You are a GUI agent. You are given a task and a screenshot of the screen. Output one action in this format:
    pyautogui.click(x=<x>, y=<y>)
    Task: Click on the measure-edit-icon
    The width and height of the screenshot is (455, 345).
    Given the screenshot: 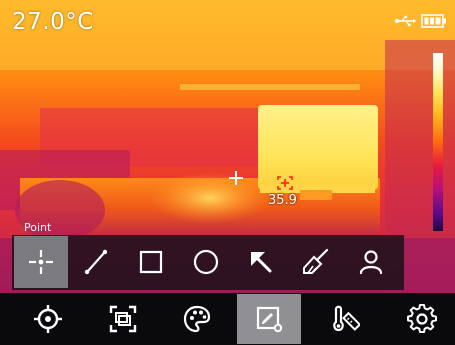 What is the action you would take?
    pyautogui.click(x=269, y=319)
    